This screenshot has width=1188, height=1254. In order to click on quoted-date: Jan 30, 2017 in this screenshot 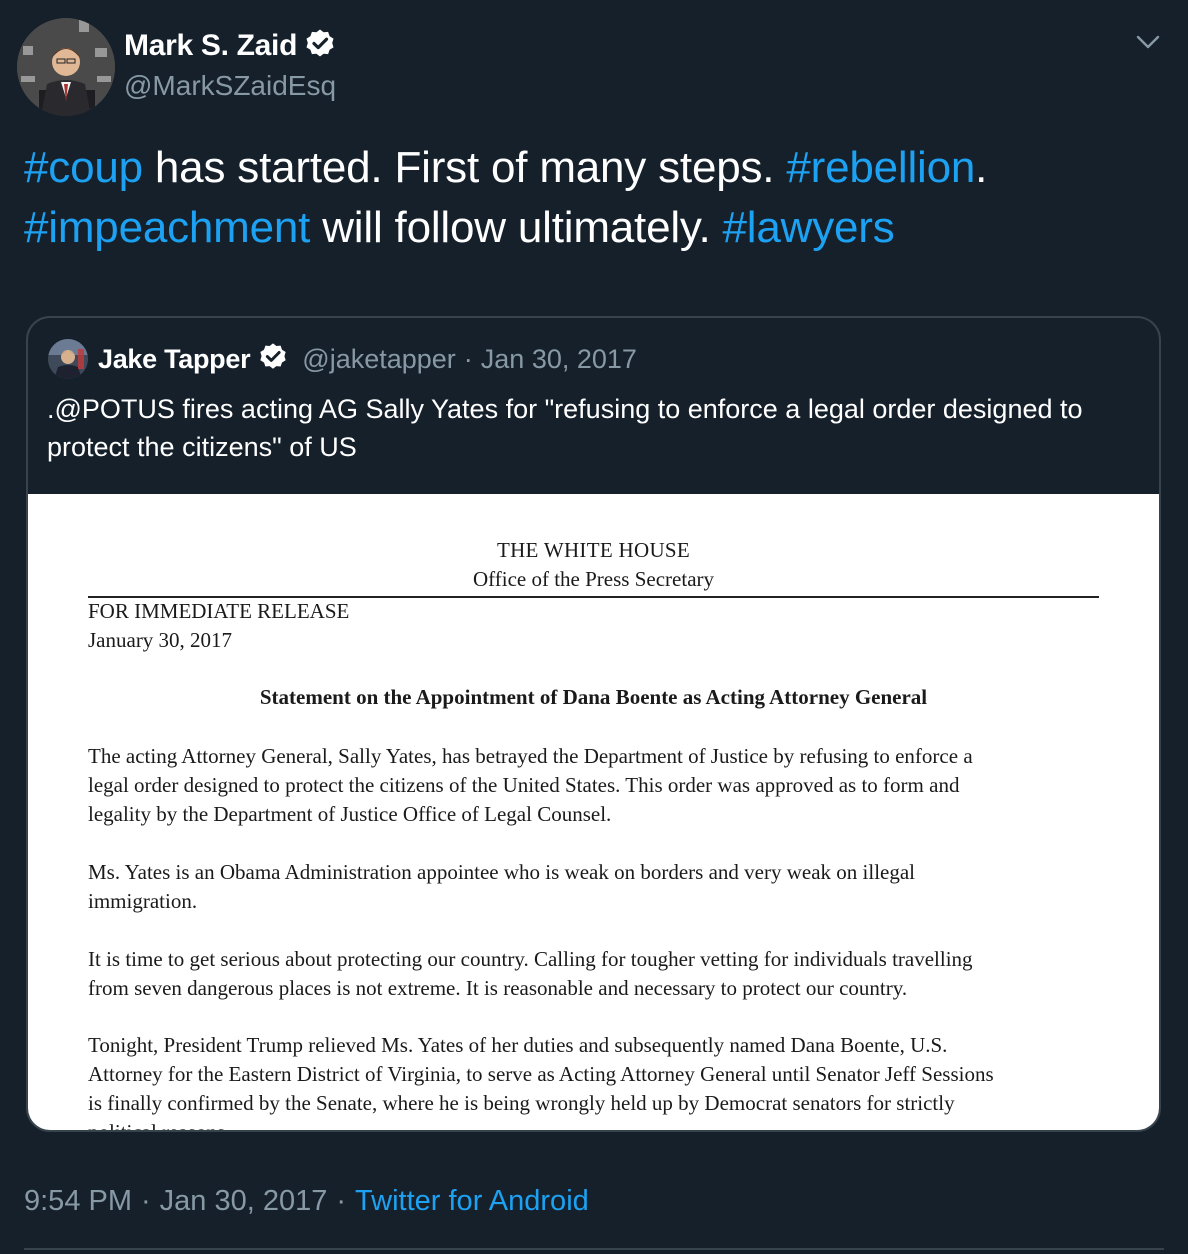, I will do `click(559, 359)`.